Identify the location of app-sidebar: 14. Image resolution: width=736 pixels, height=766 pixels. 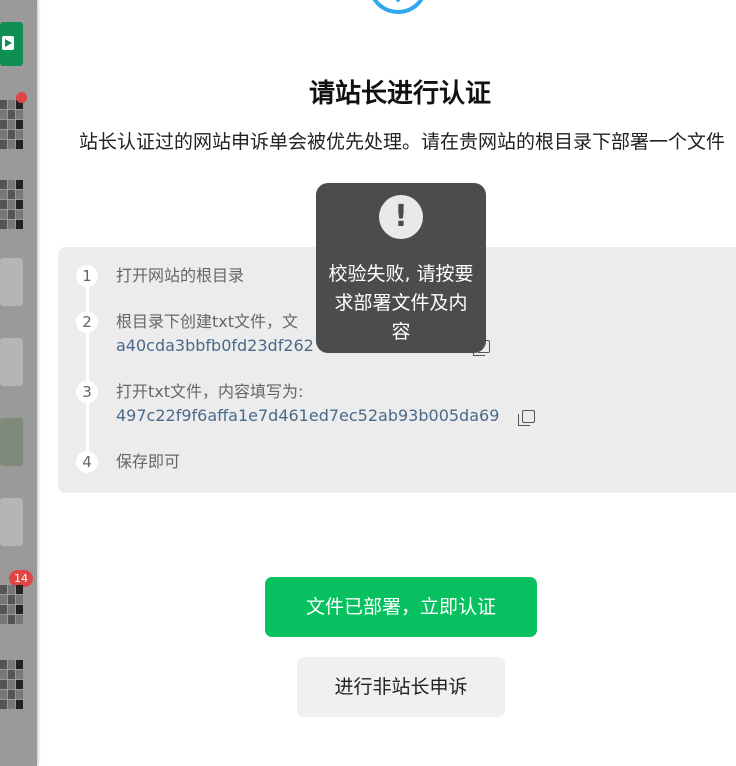
(18, 383).